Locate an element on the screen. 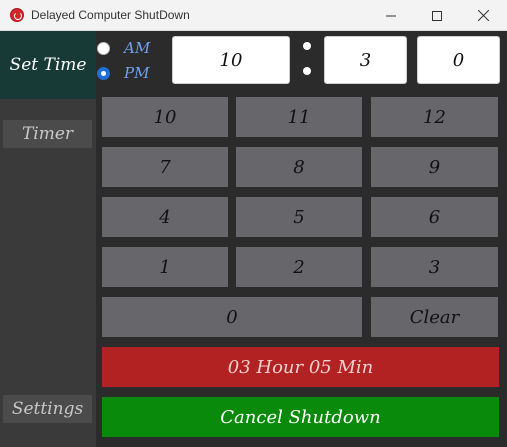  title-bar: Delayed Computer ShutDown is located at coordinates (253, 15).